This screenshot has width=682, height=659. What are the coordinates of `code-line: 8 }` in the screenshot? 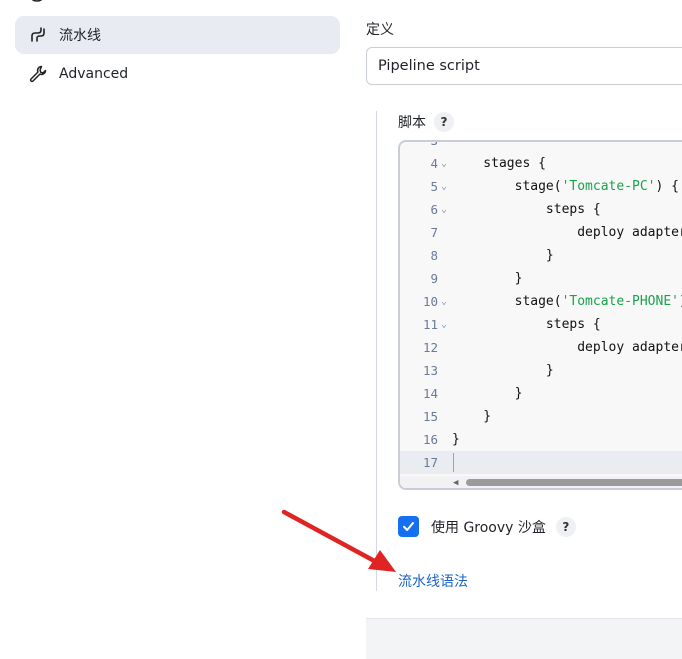 It's located at (541, 255).